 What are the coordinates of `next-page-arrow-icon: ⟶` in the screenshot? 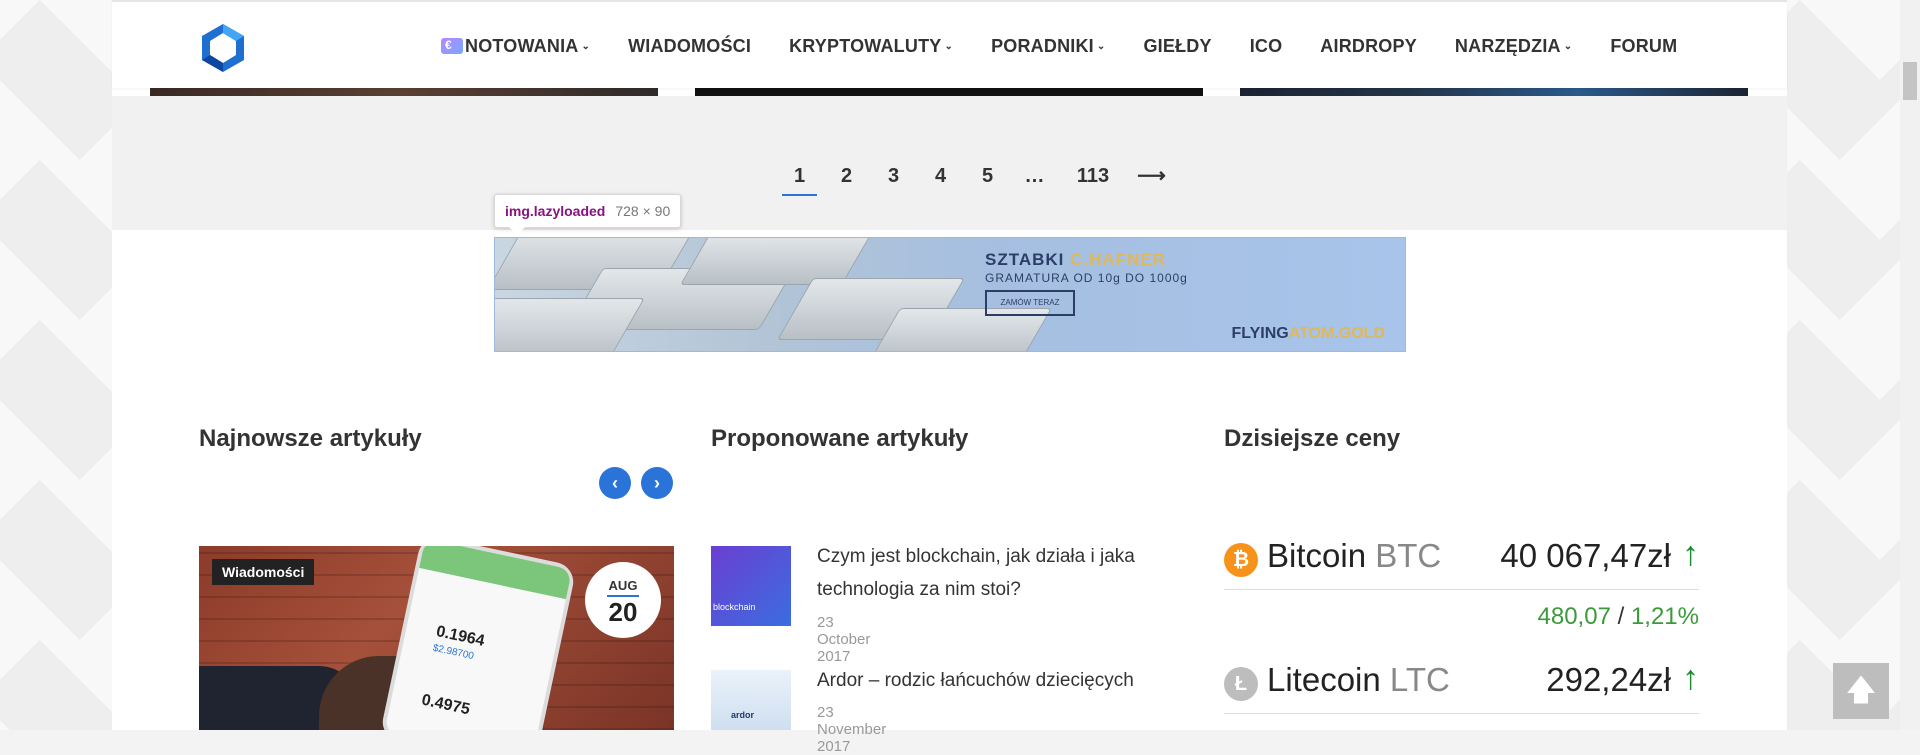 It's located at (1151, 179).